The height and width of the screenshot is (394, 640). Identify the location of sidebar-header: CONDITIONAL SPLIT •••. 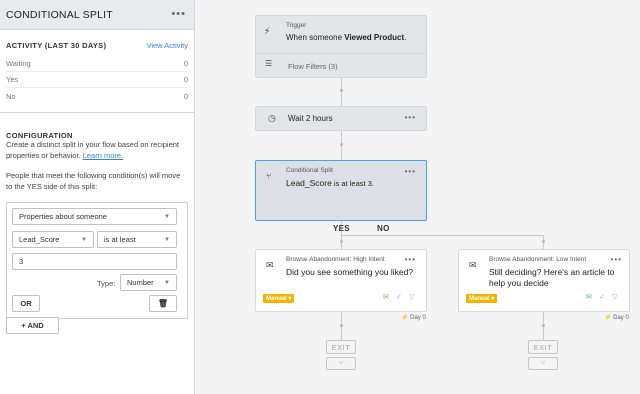
(97, 15).